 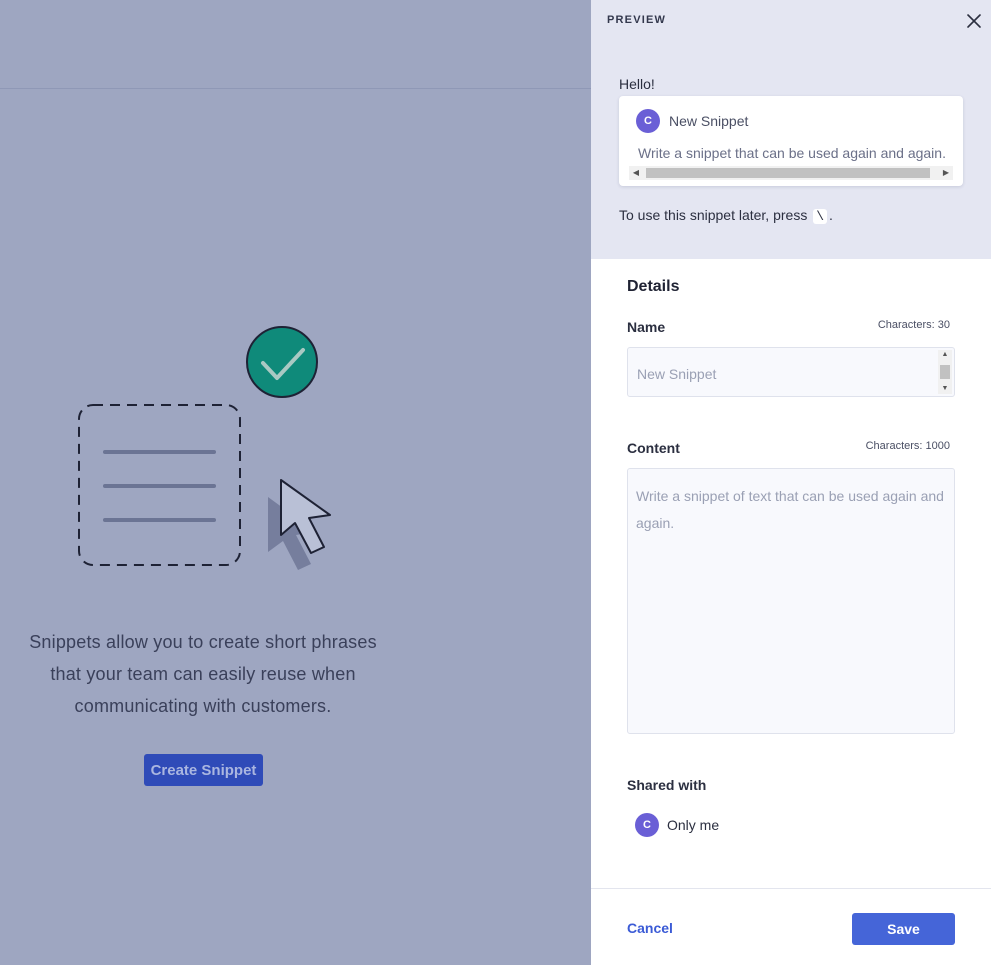 I want to click on shared-with-value: Only me, so click(x=693, y=825).